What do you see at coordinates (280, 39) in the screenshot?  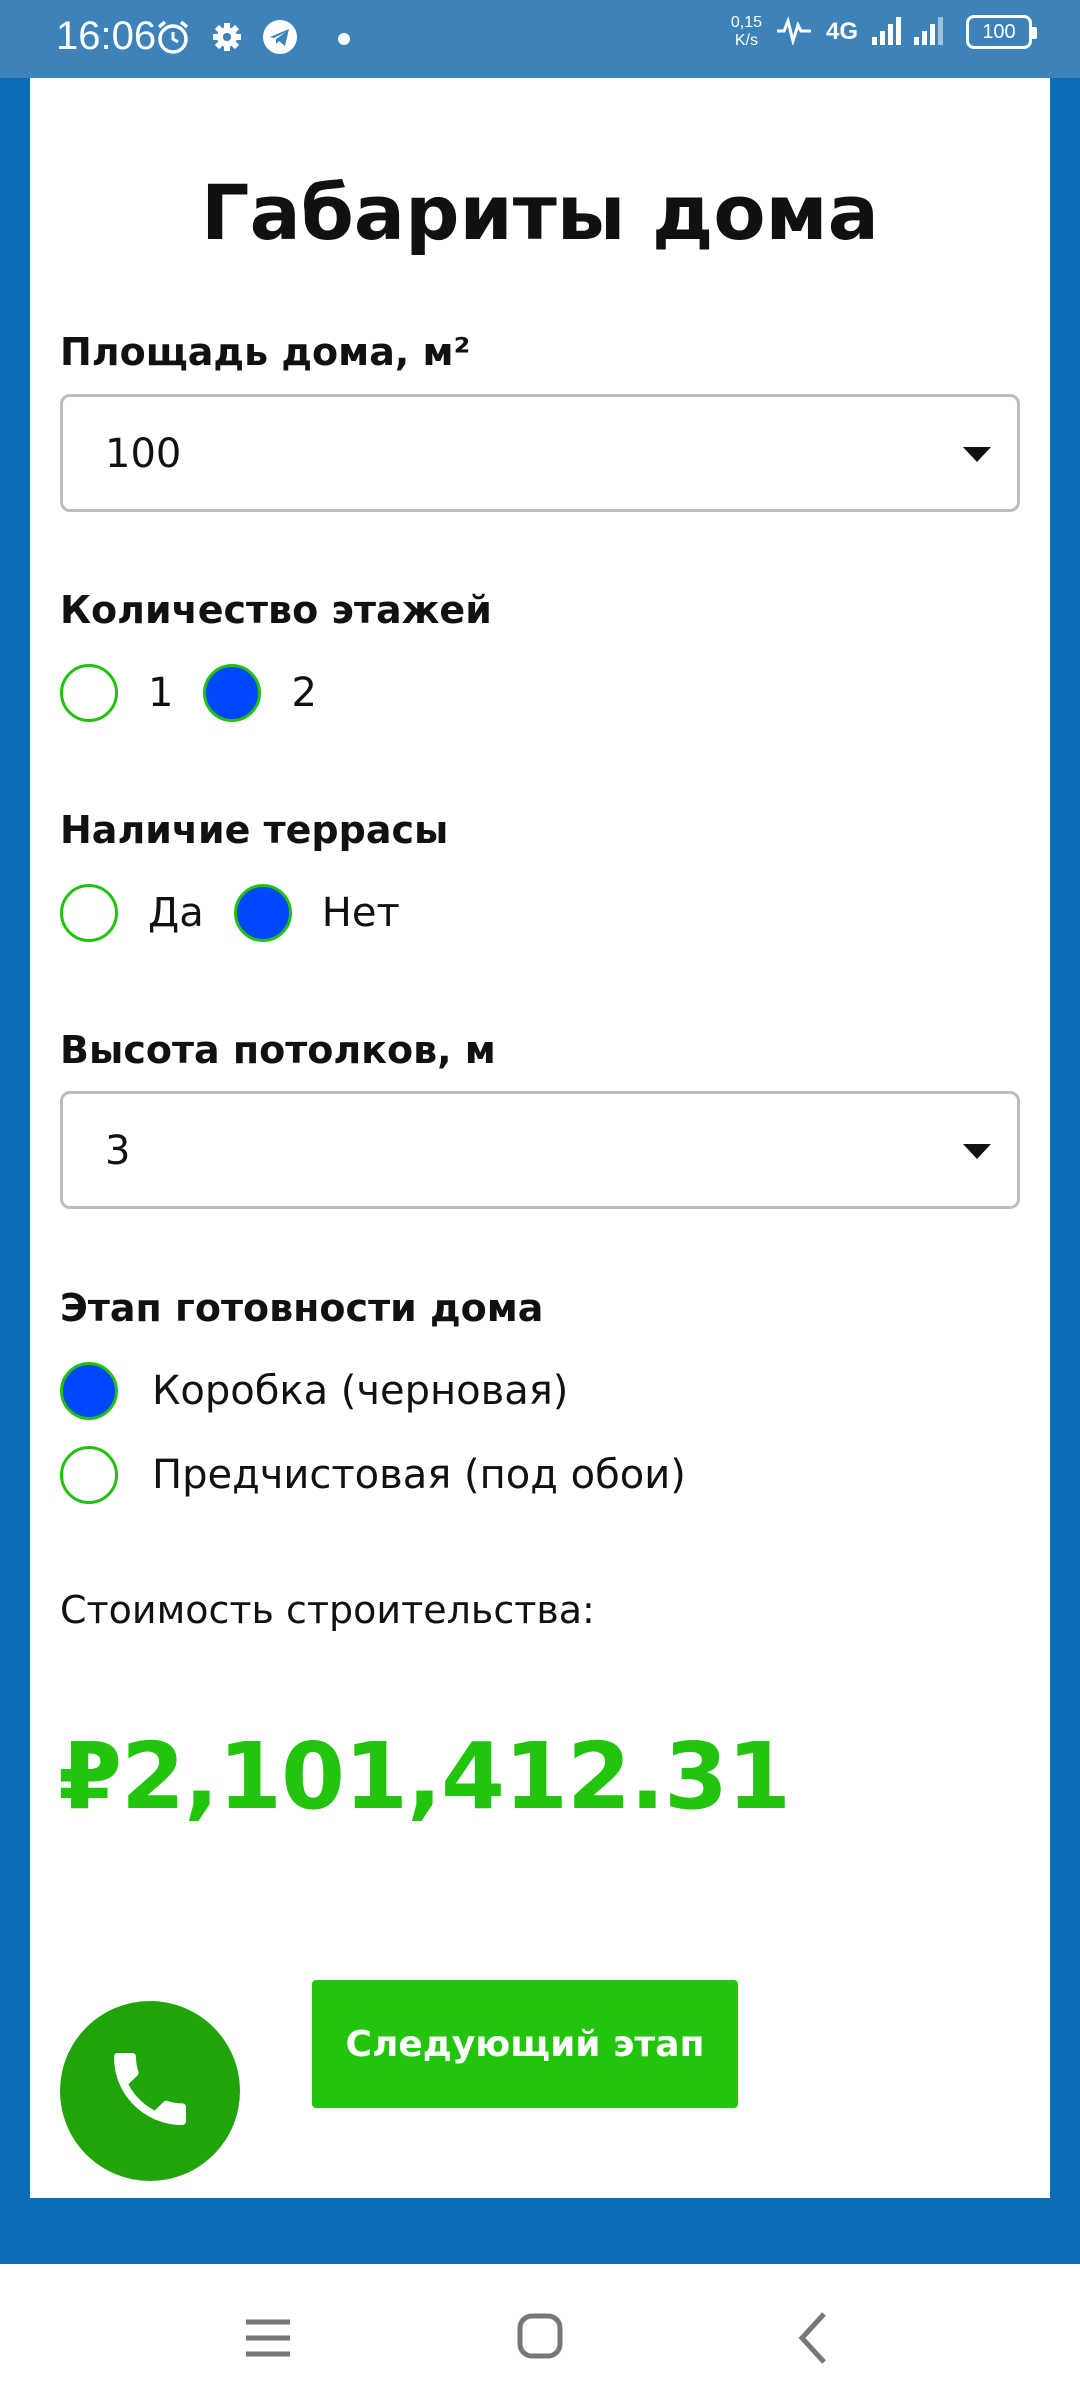 I see `telegram-icon` at bounding box center [280, 39].